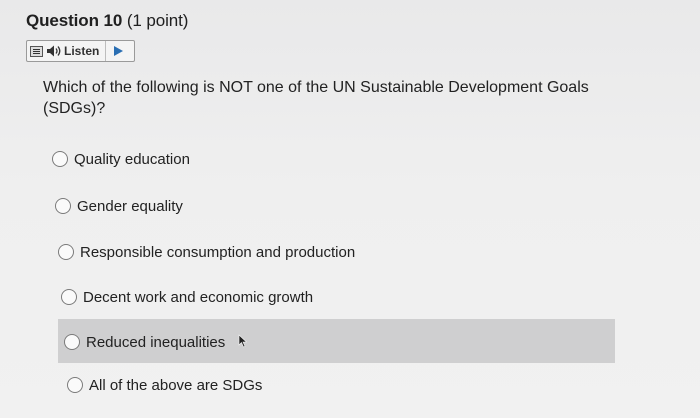 This screenshot has width=700, height=418. What do you see at coordinates (106, 51) in the screenshot?
I see `listen-divider` at bounding box center [106, 51].